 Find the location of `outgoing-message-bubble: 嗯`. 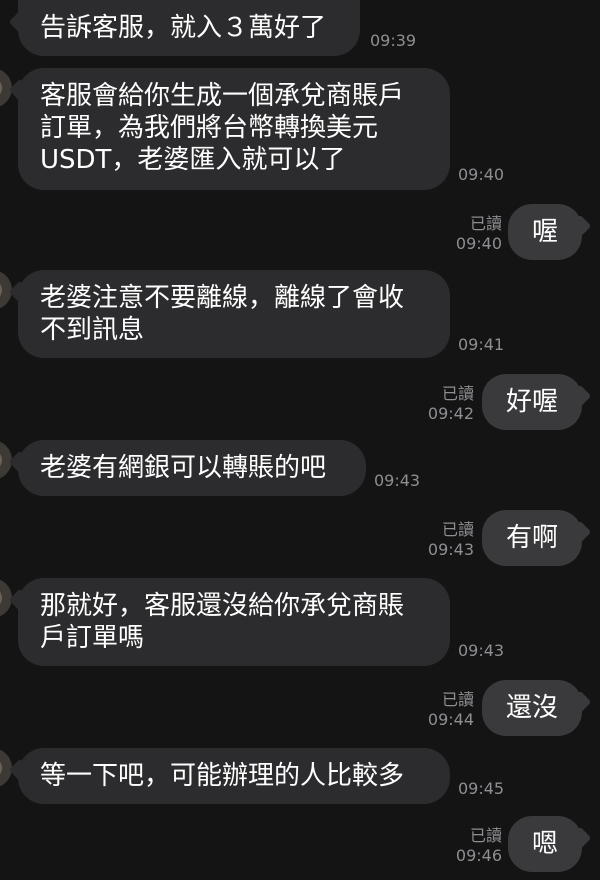

outgoing-message-bubble: 嗯 is located at coordinates (545, 844).